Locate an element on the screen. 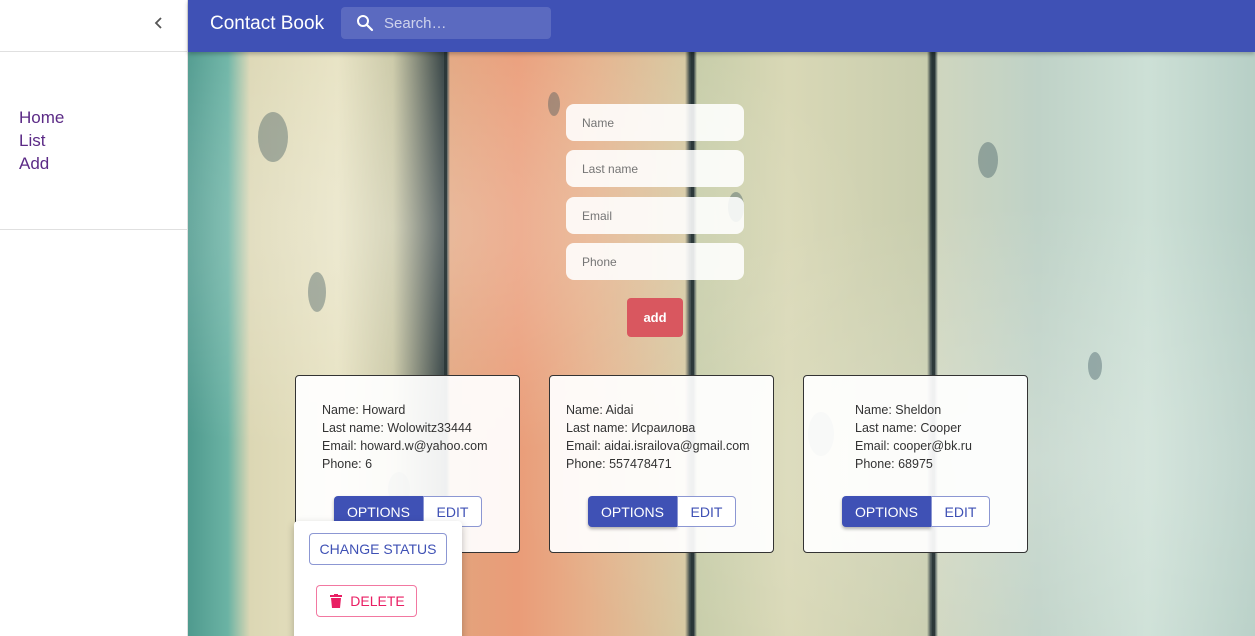  contact-email: Email: howard.w@yahoo.com is located at coordinates (405, 446).